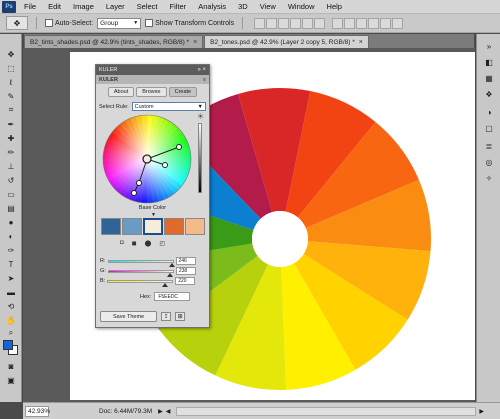  What do you see at coordinates (489, 62) in the screenshot?
I see `color-panel-icon: ◧` at bounding box center [489, 62].